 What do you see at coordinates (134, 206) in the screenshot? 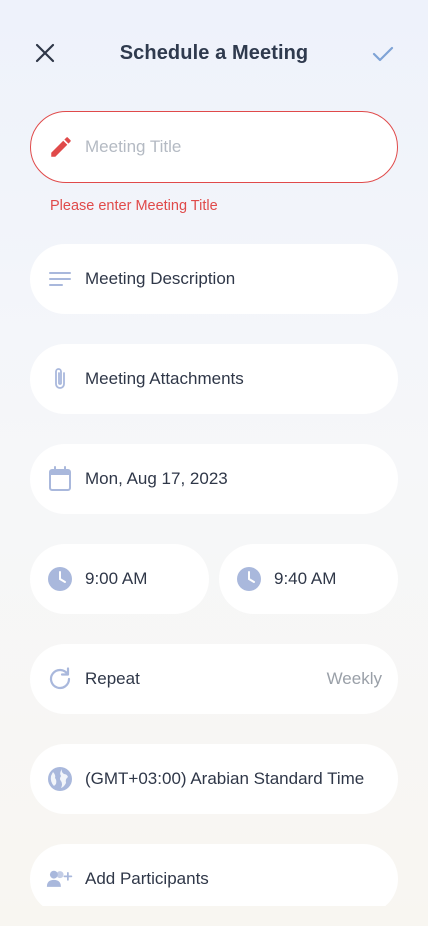
I see `meeting-title-error: Please enter Meeting Title` at bounding box center [134, 206].